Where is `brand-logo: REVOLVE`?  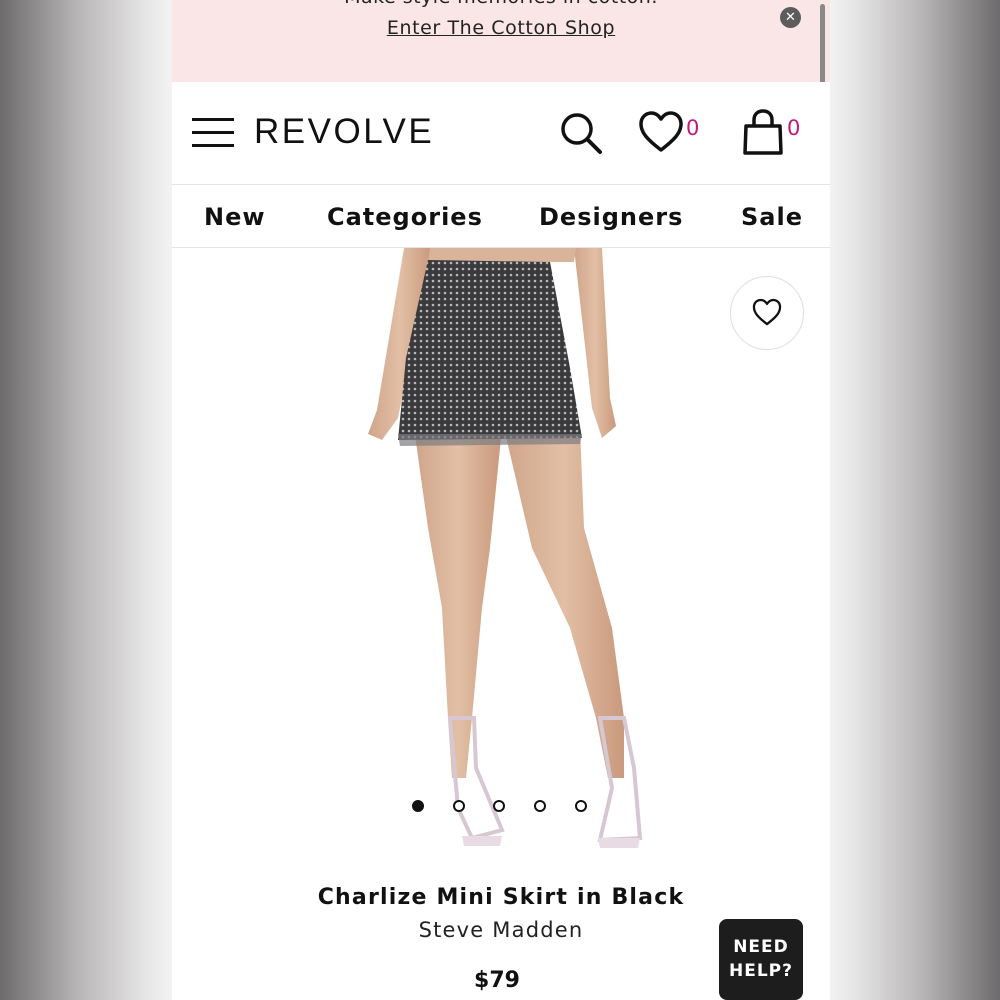
brand-logo: REVOLVE is located at coordinates (344, 132).